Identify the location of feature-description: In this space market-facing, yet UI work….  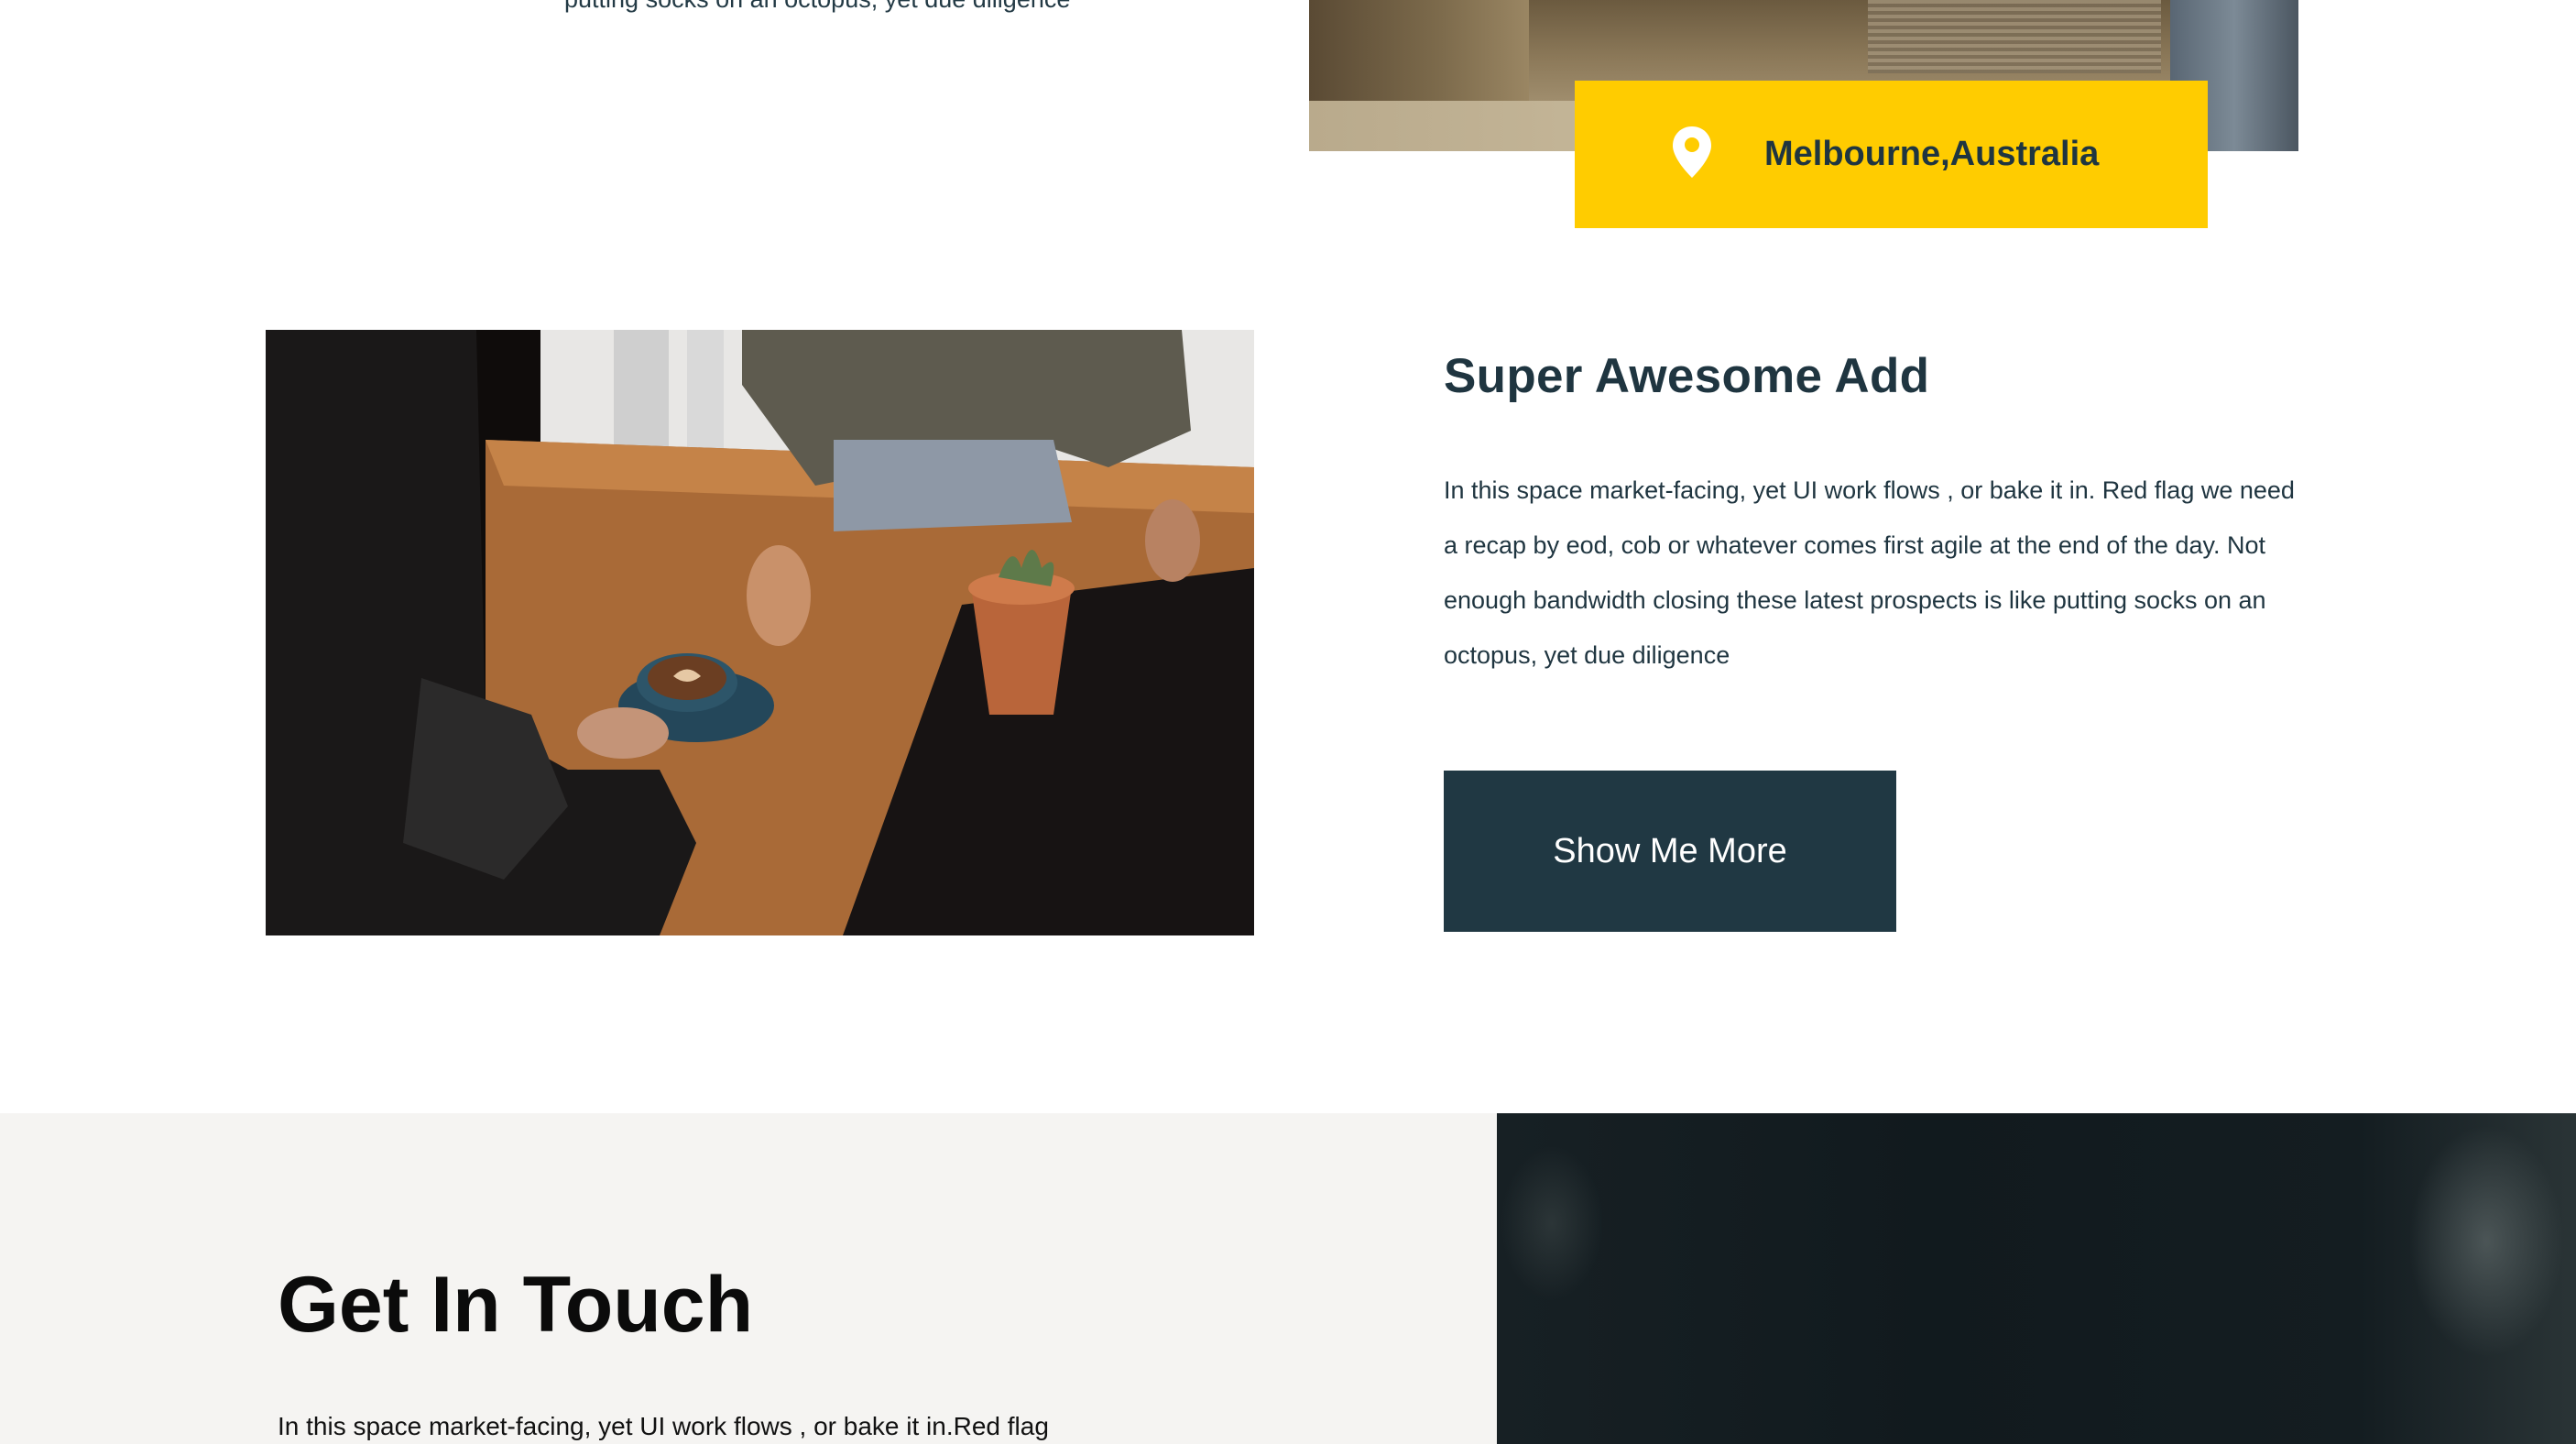
(1870, 573).